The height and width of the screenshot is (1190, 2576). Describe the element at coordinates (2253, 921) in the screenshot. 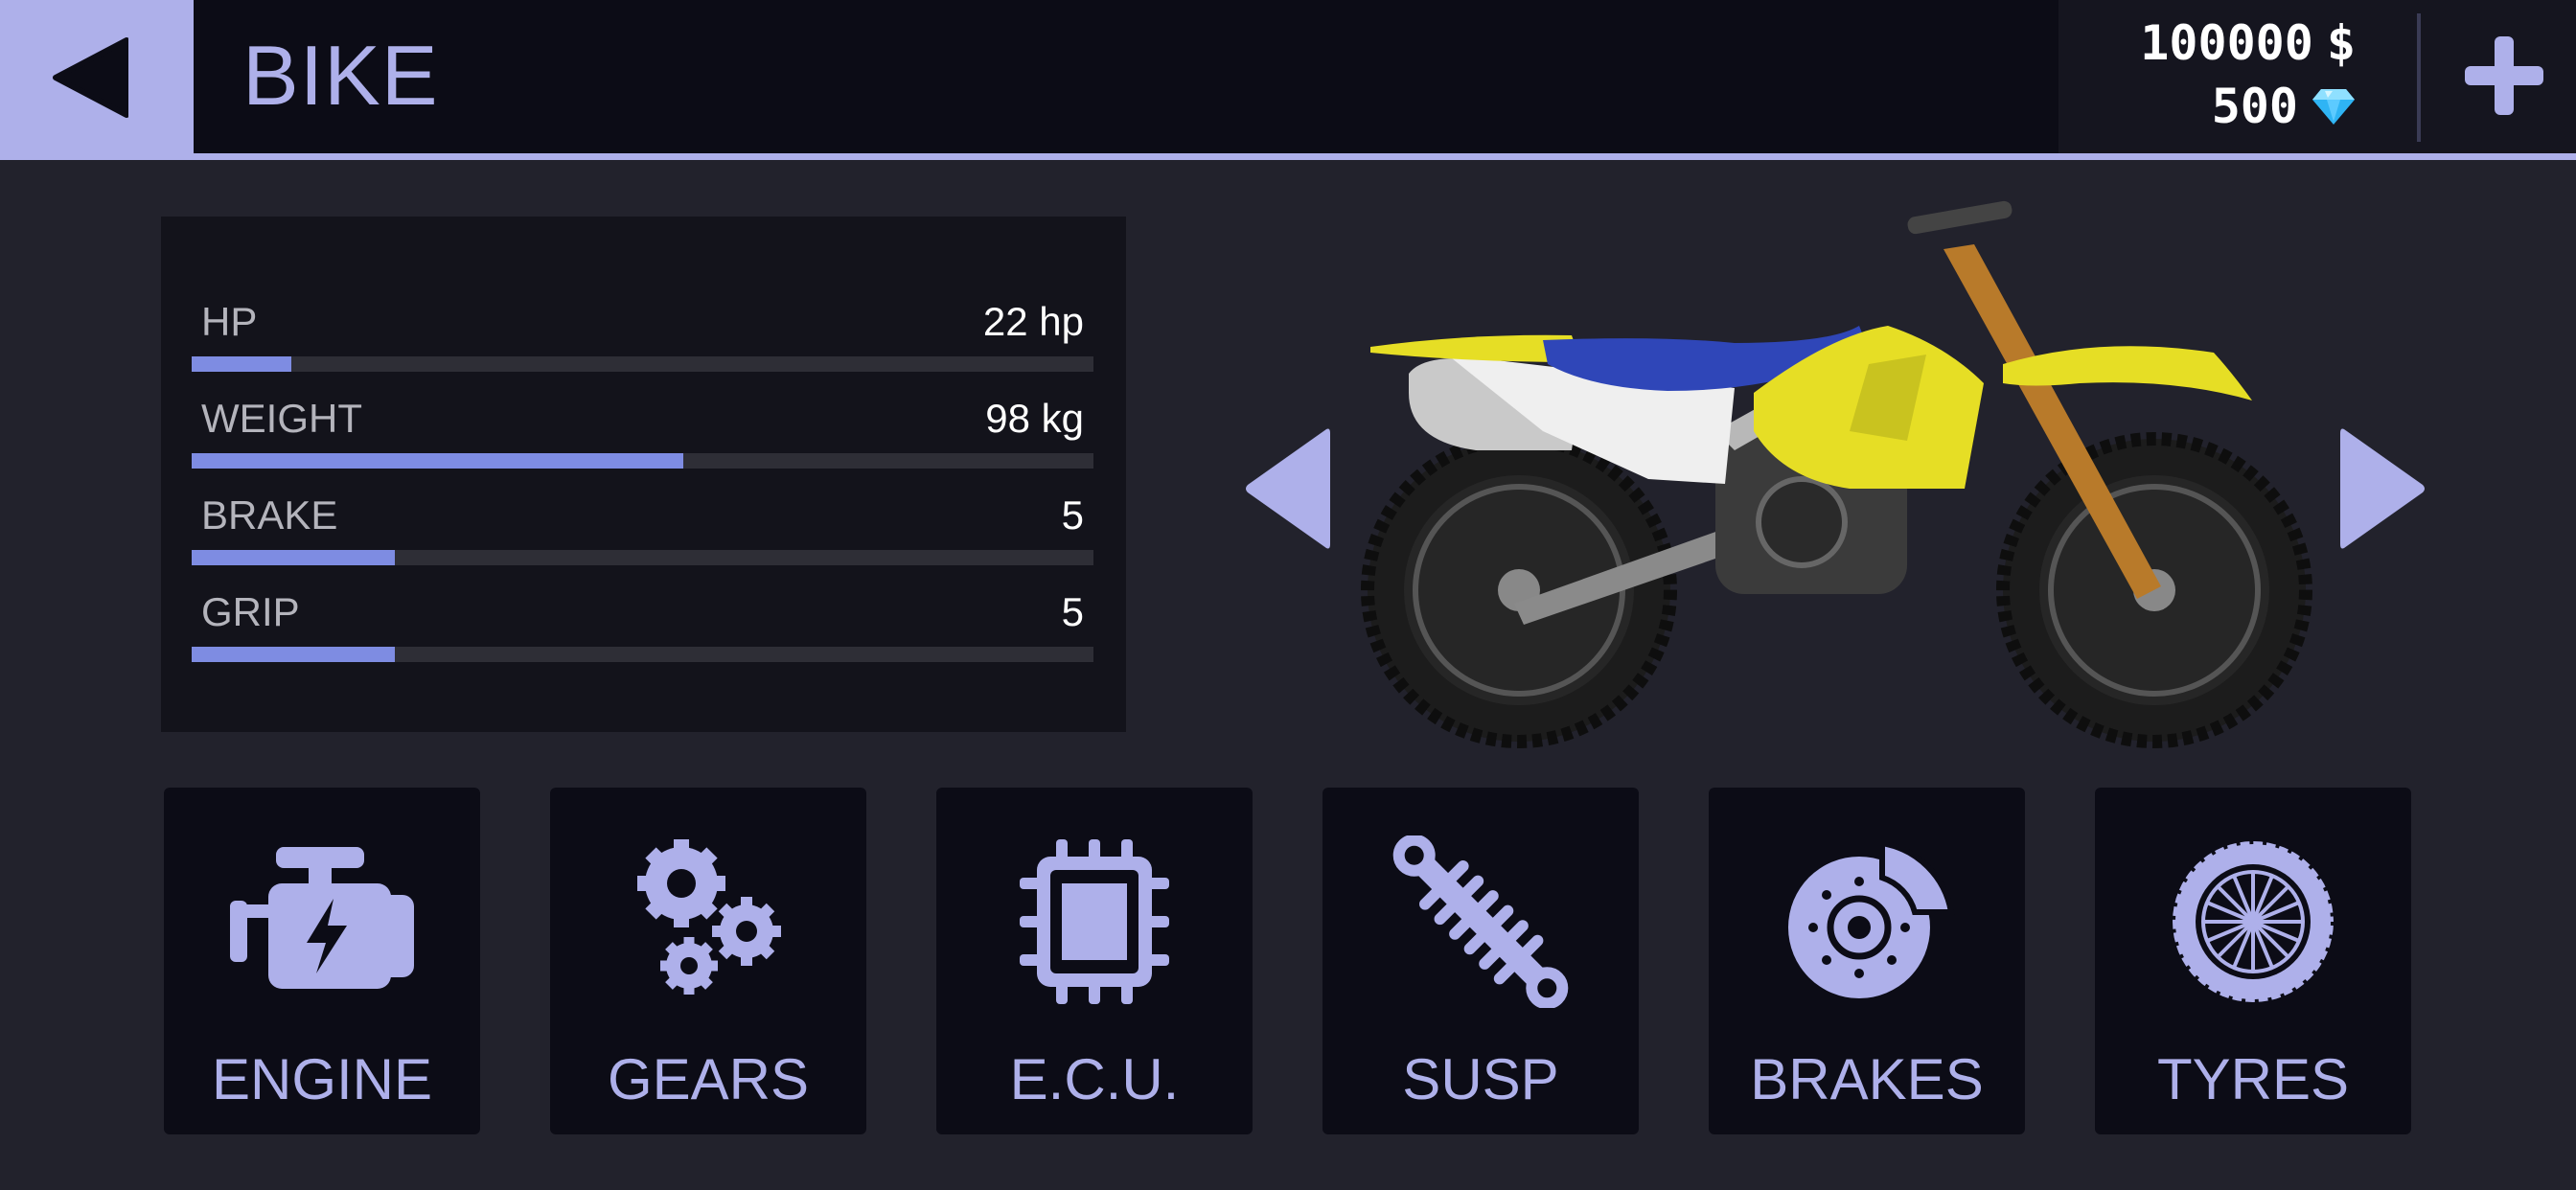

I see `tyre-icon` at that location.